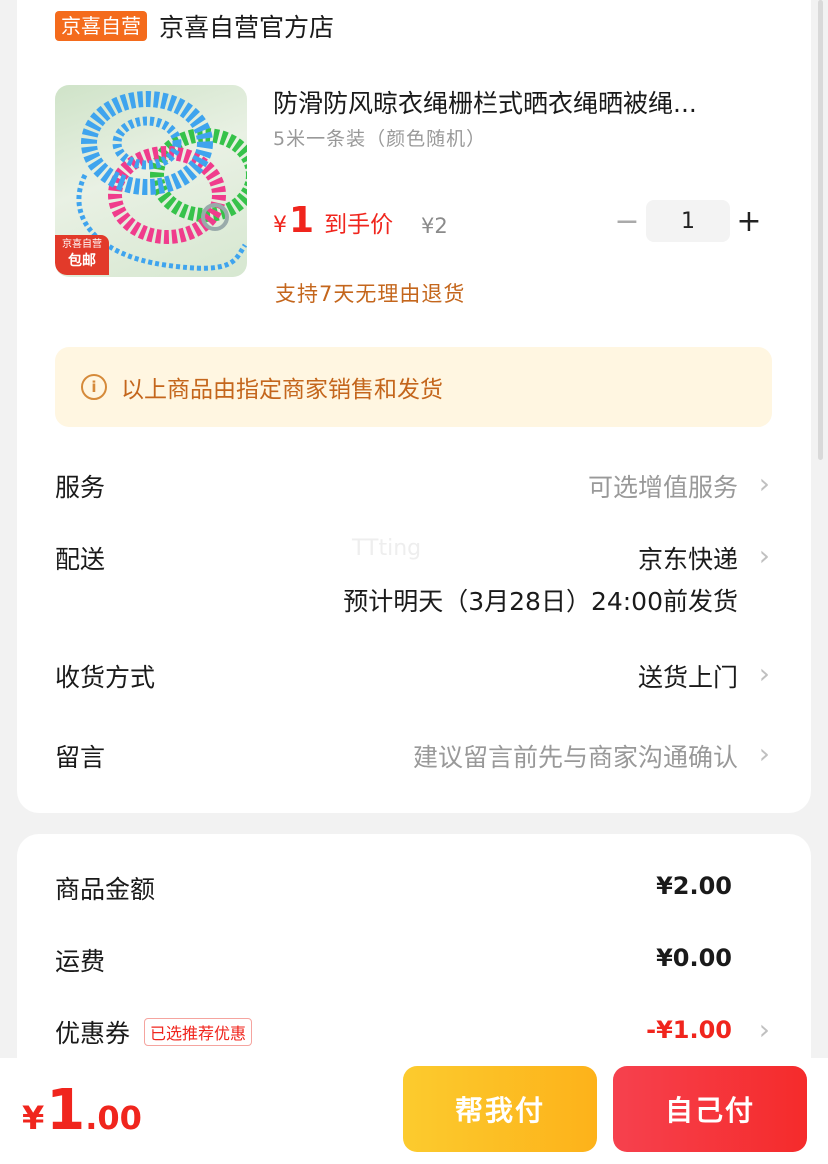  What do you see at coordinates (33, 1118) in the screenshot?
I see `total-currency: ¥` at bounding box center [33, 1118].